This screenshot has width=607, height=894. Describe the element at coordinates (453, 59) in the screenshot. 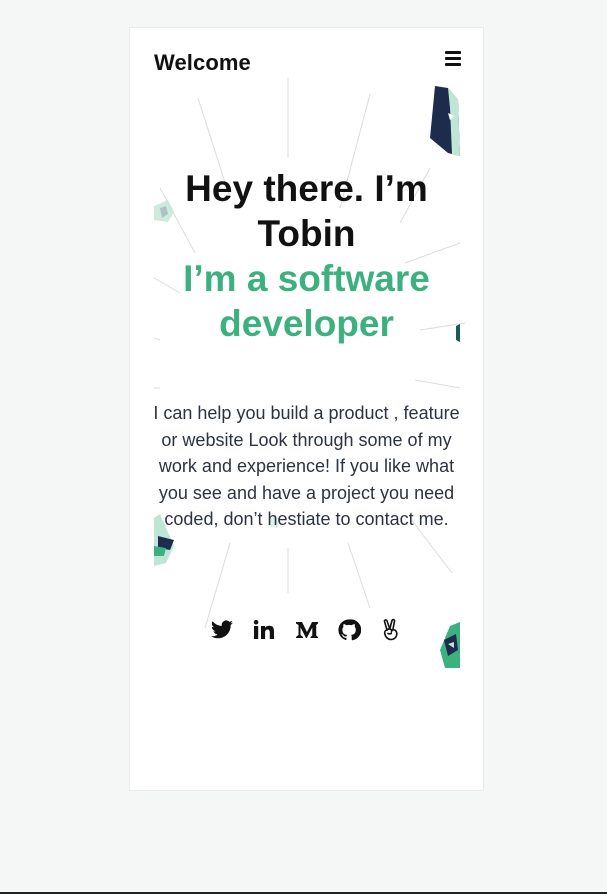

I see `hamburger-menu-icon` at that location.